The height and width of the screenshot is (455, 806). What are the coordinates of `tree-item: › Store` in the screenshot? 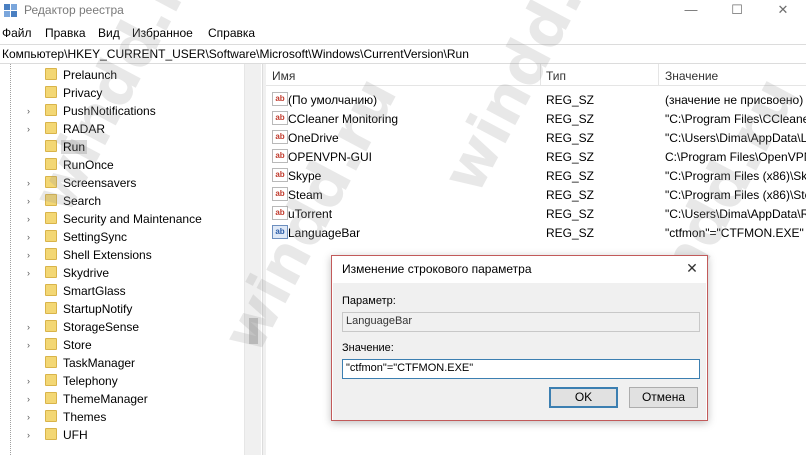 It's located at (122, 345).